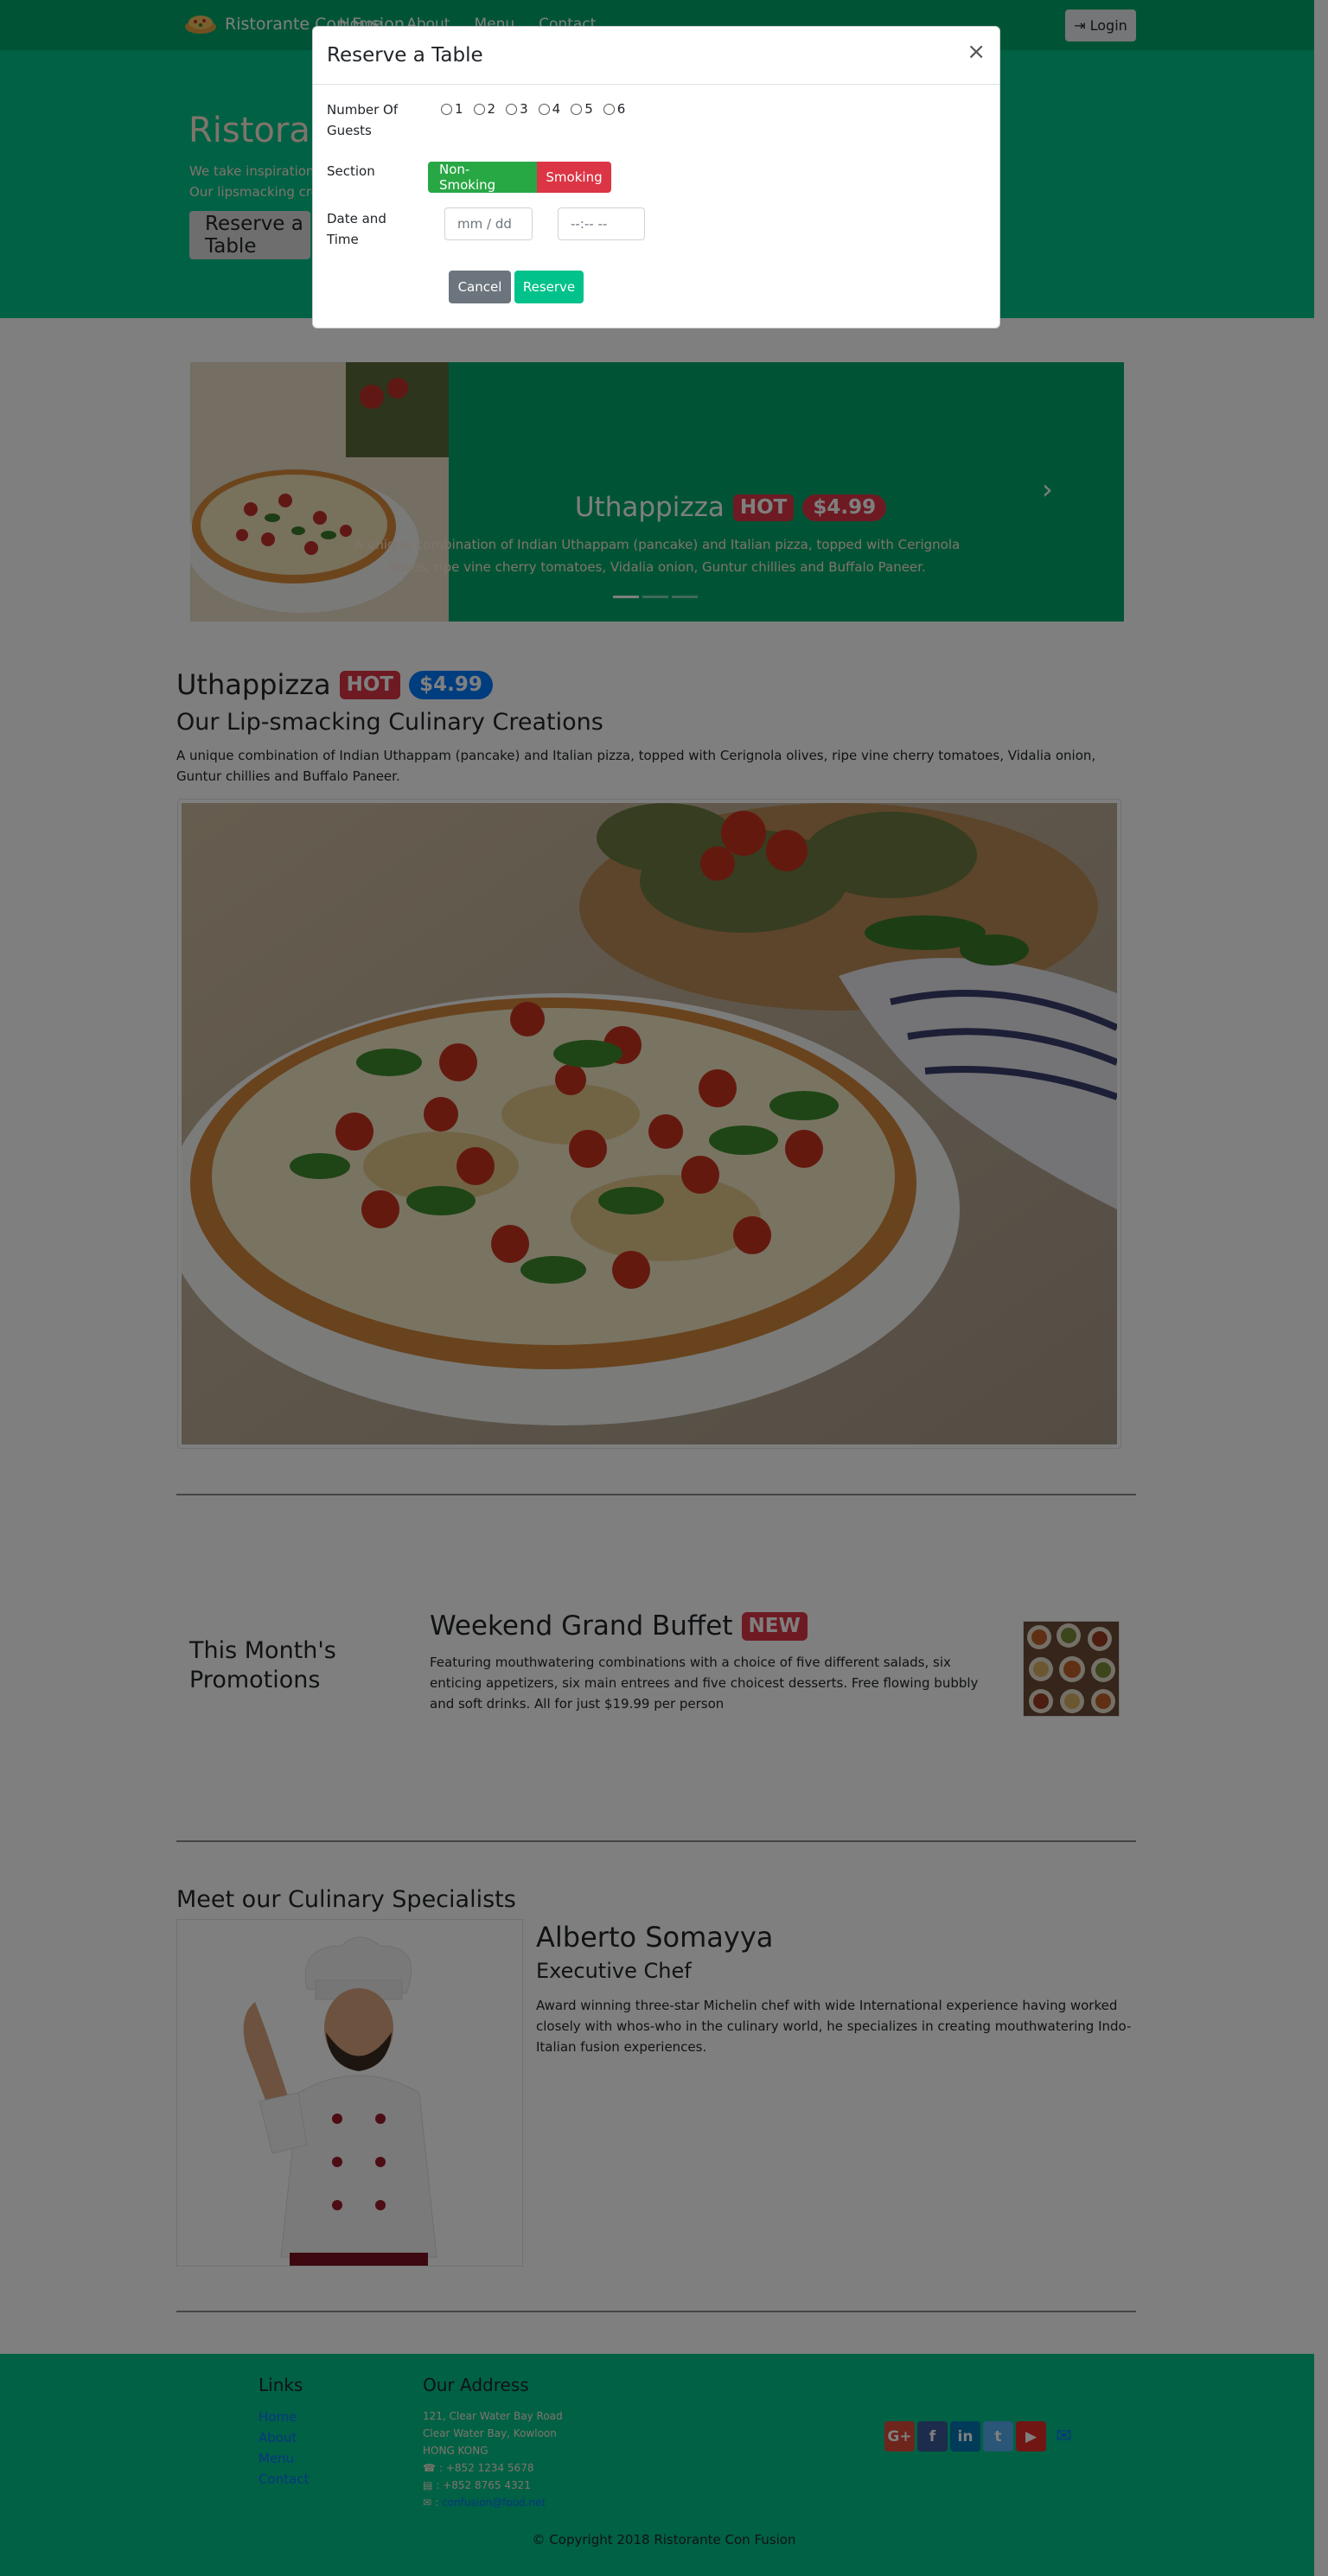 This screenshot has height=2576, width=1328. Describe the element at coordinates (405, 55) in the screenshot. I see `modal-title: Reserve a Table` at that location.